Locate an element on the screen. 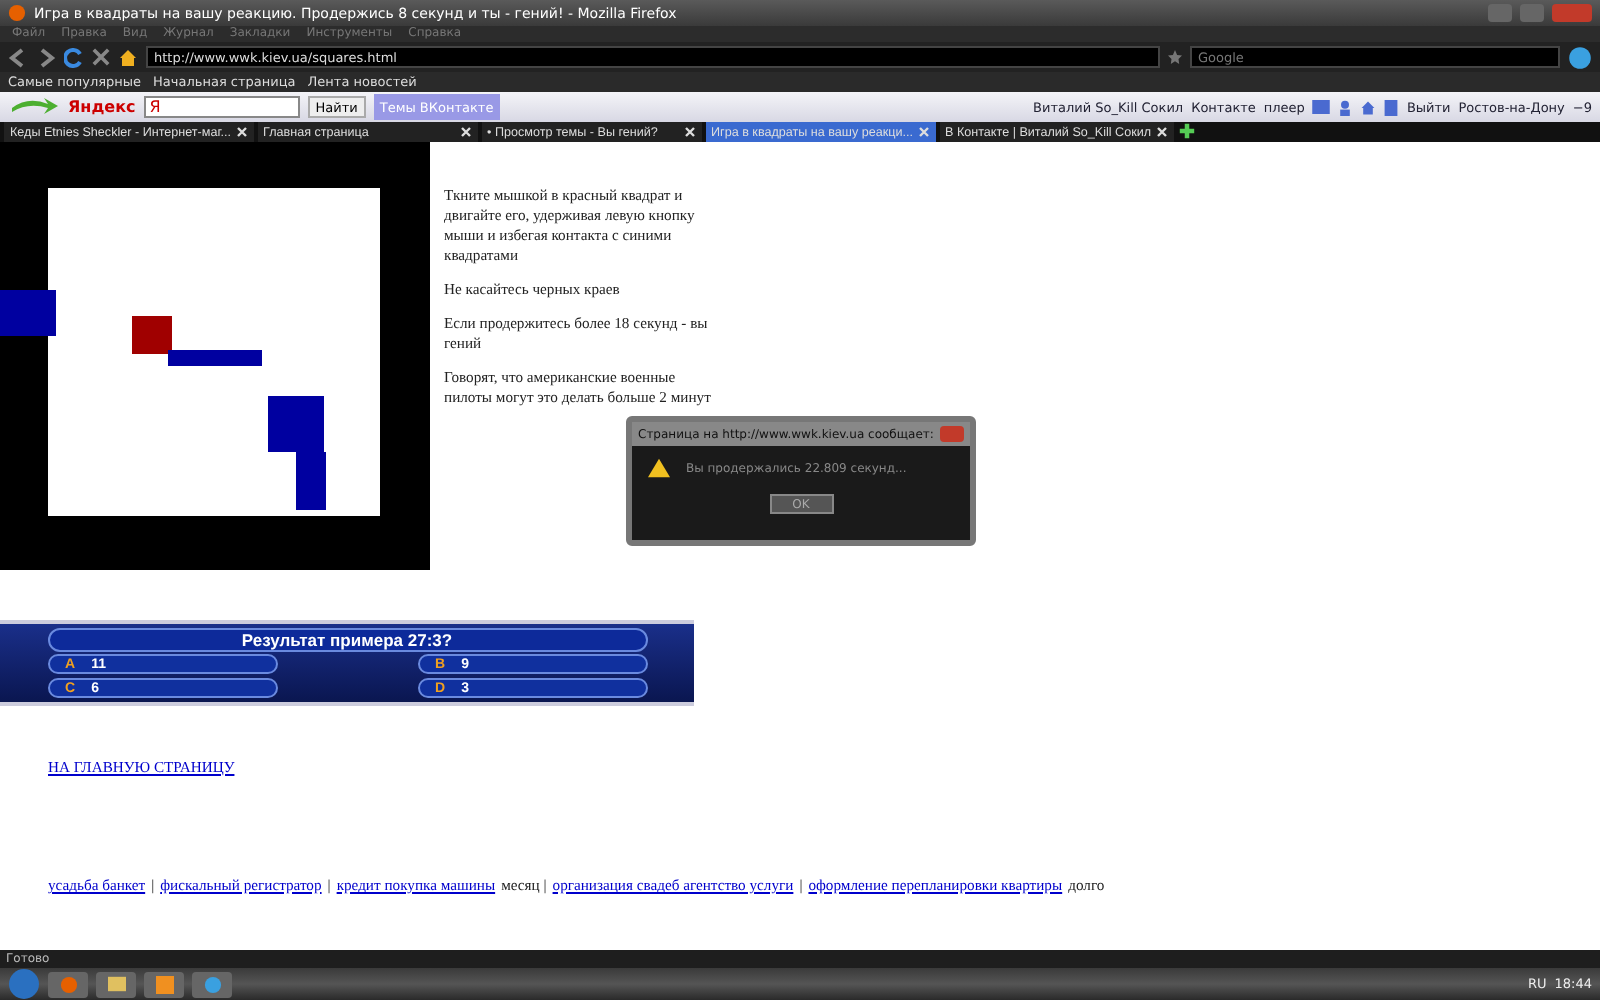 This screenshot has width=1600, height=1000. home-icon is located at coordinates (128, 57).